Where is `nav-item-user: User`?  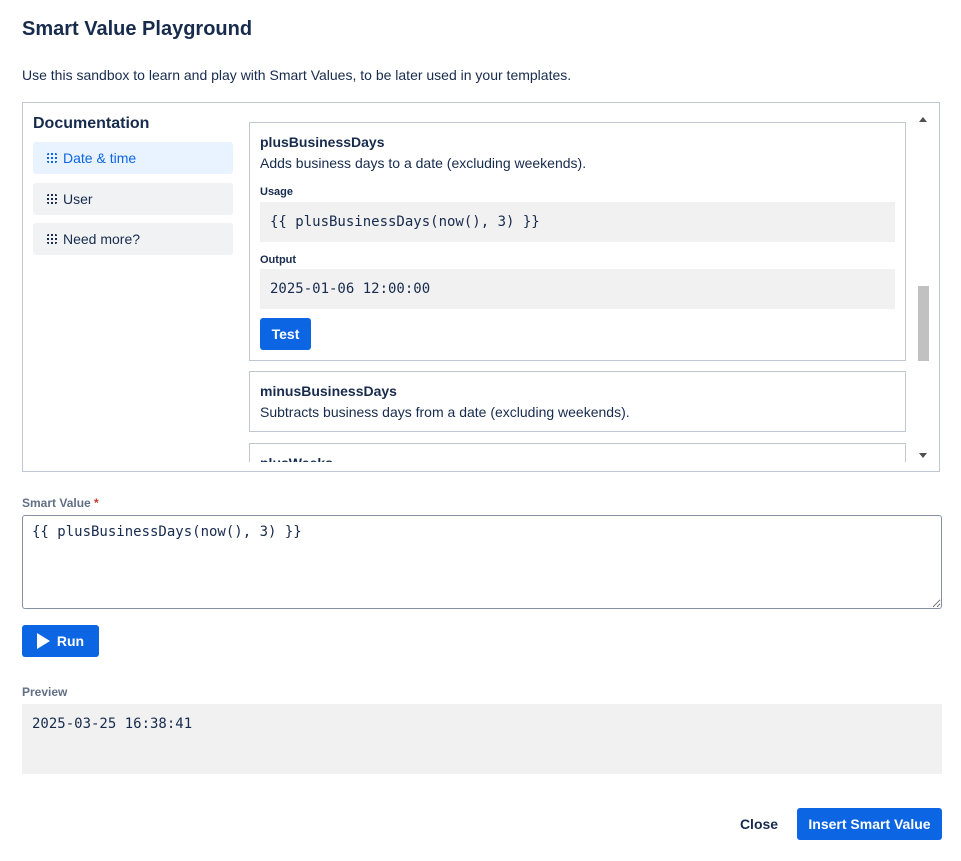 nav-item-user: User is located at coordinates (133, 199).